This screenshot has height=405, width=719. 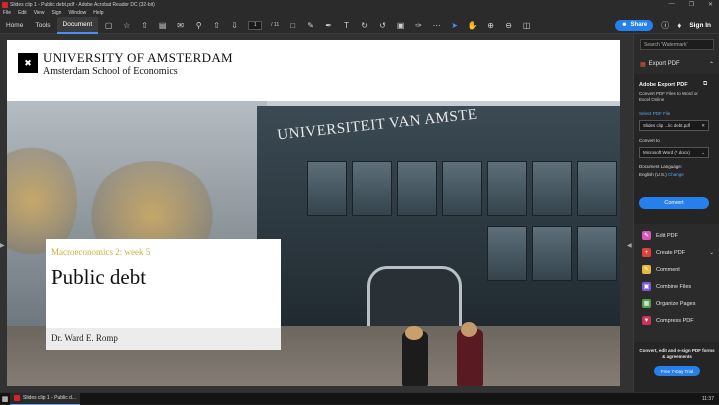 What do you see at coordinates (5, 399) in the screenshot?
I see `windows-start-icon: ▦` at bounding box center [5, 399].